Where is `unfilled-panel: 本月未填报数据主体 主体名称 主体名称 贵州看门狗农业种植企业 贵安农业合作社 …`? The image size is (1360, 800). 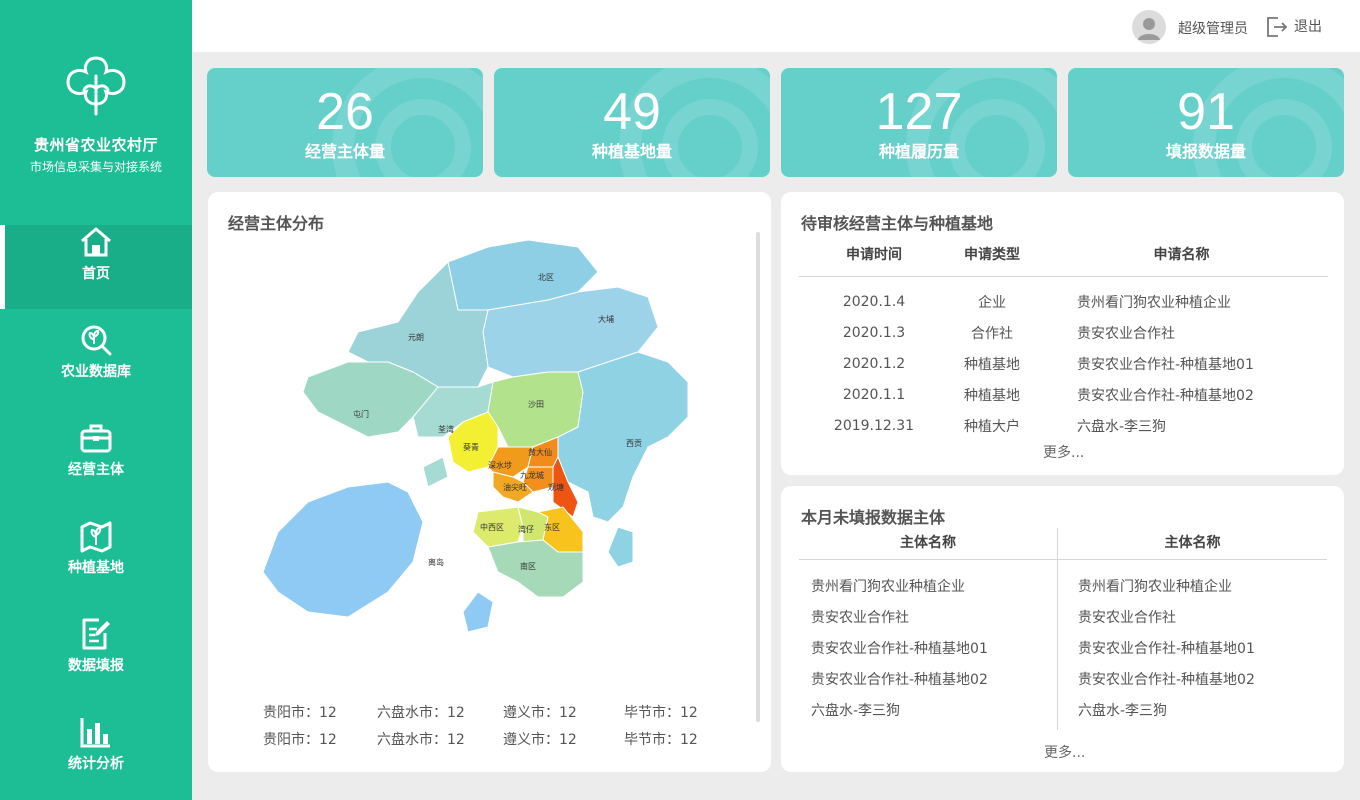
unfilled-panel: 本月未填报数据主体 主体名称 主体名称 贵州看门狗农业种植企业 贵安农业合作社 … is located at coordinates (1062, 629).